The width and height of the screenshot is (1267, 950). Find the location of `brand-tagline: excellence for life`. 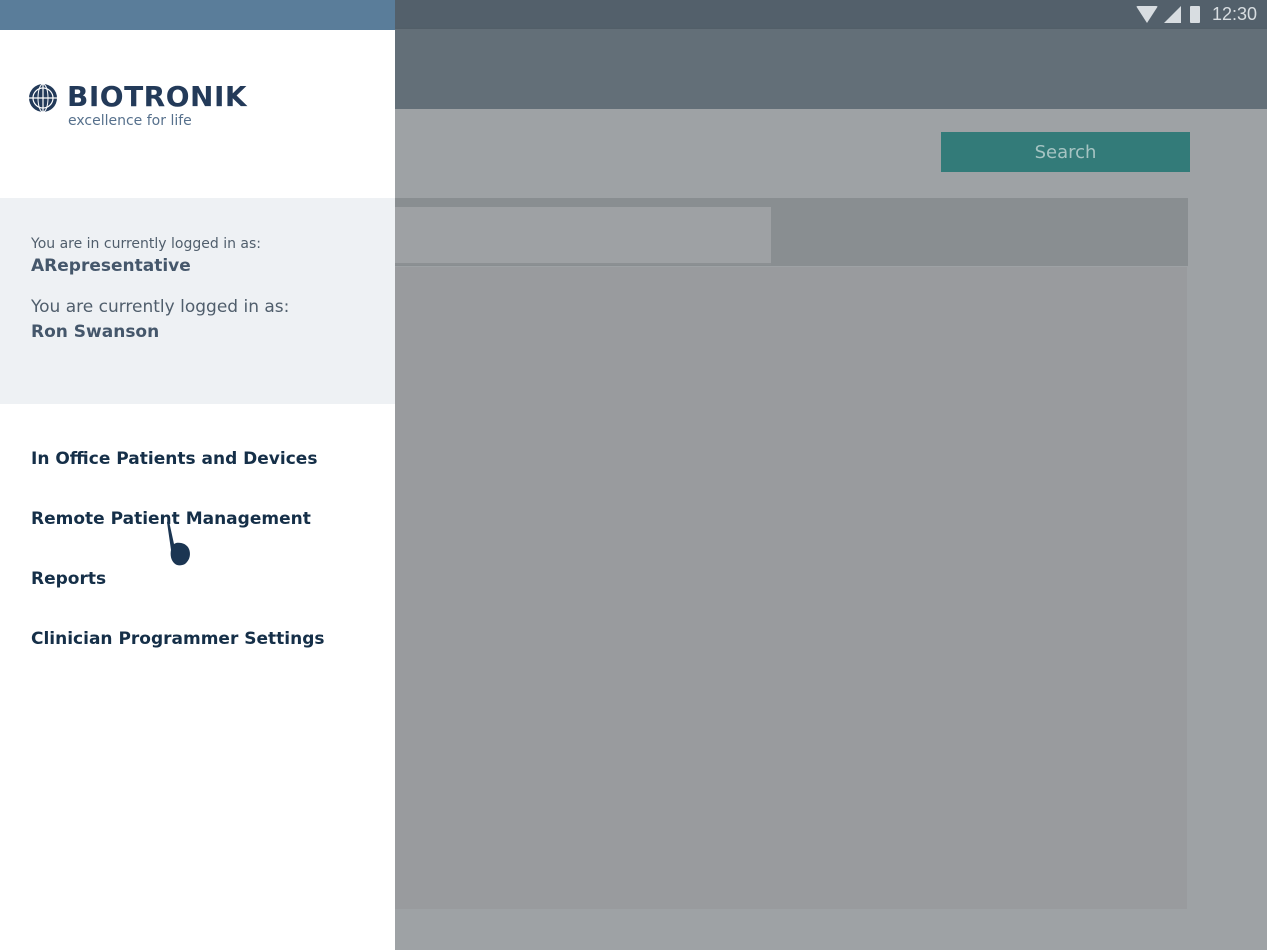

brand-tagline: excellence for life is located at coordinates (130, 121).